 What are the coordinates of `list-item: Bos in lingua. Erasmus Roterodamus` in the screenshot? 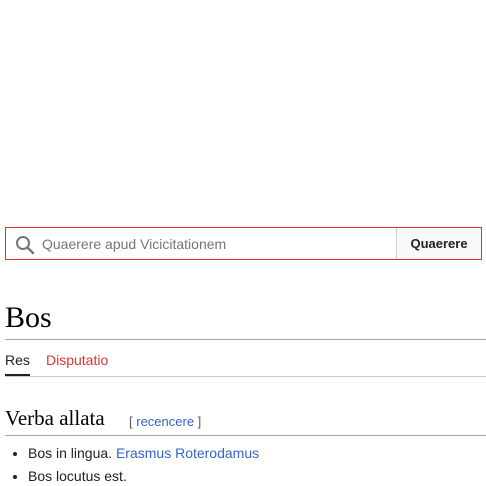 It's located at (143, 453).